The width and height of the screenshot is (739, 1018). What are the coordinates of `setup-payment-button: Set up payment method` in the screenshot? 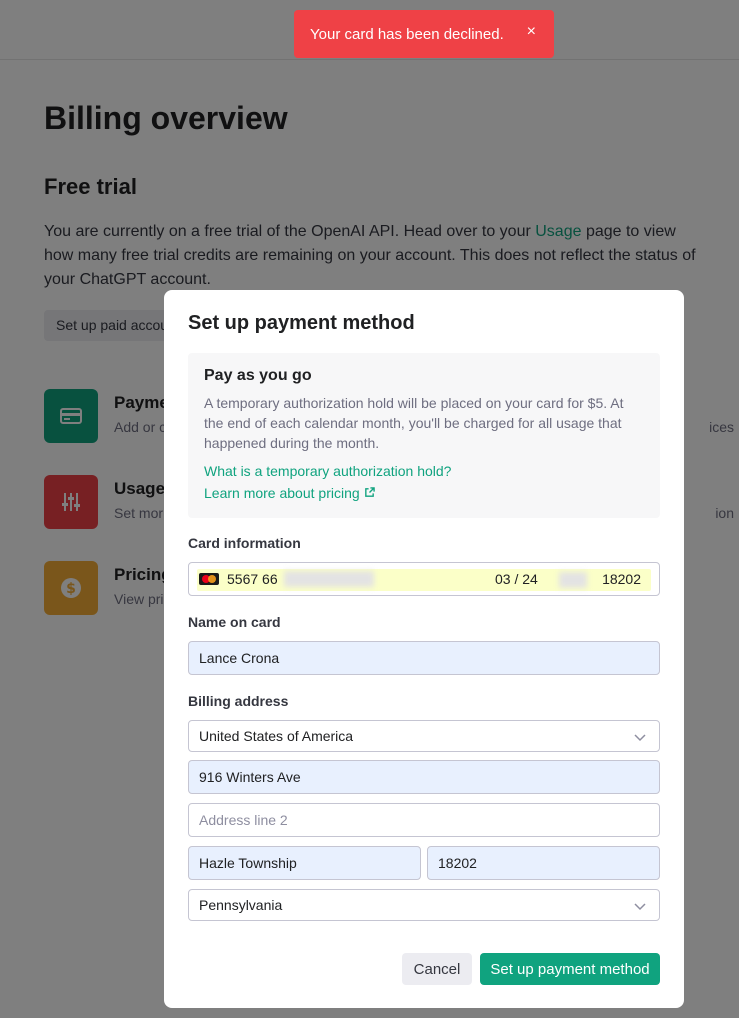 It's located at (570, 969).